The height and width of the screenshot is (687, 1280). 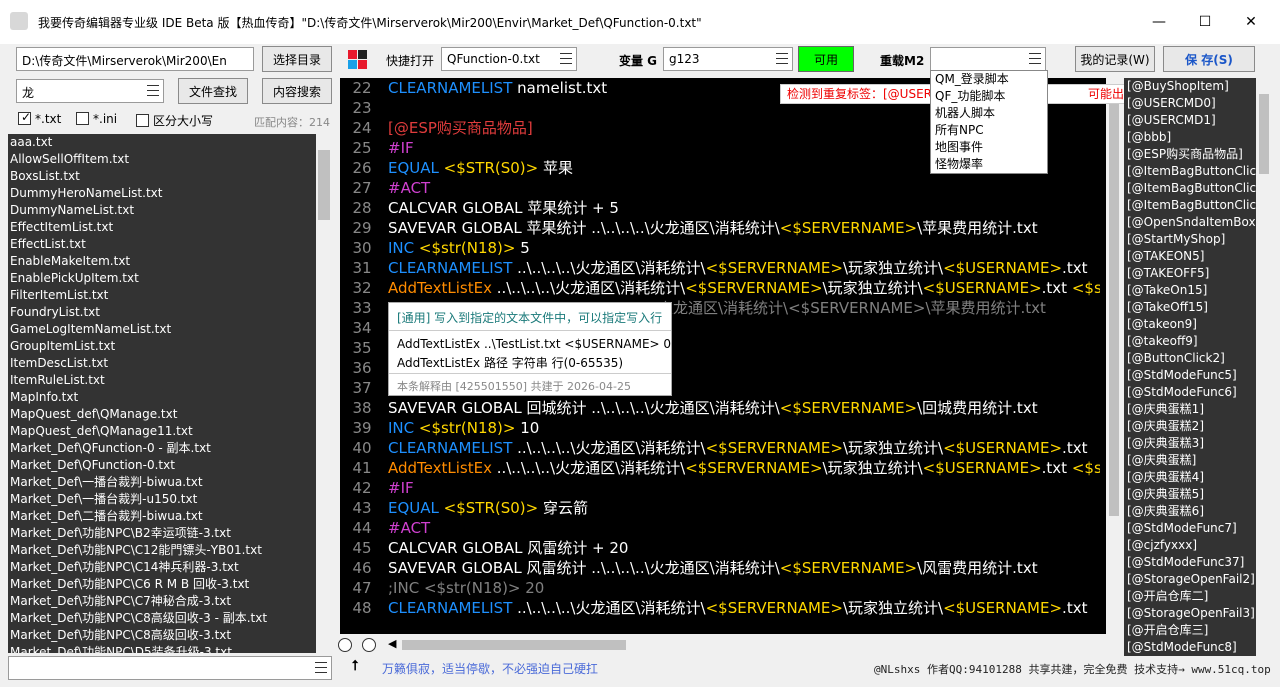 I want to click on file-list-item: FoundryList.txt, so click(x=170, y=312).